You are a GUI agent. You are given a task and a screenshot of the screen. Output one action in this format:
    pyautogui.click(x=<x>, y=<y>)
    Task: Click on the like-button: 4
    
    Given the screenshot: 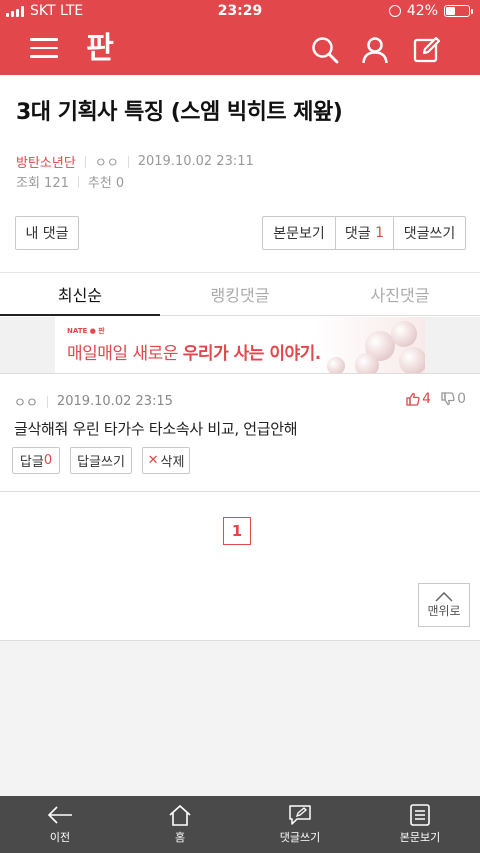 What is the action you would take?
    pyautogui.click(x=418, y=399)
    